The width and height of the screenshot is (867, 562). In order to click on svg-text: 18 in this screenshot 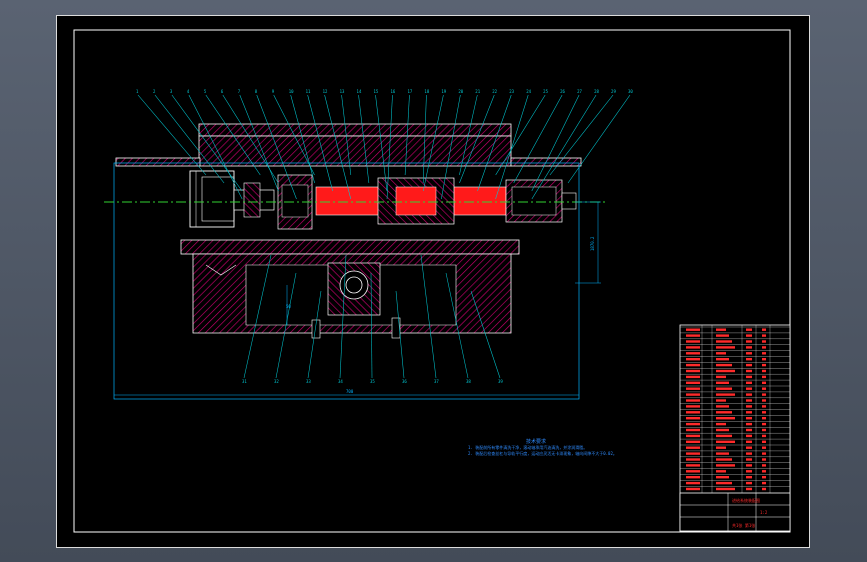, I will do `click(426, 91)`.